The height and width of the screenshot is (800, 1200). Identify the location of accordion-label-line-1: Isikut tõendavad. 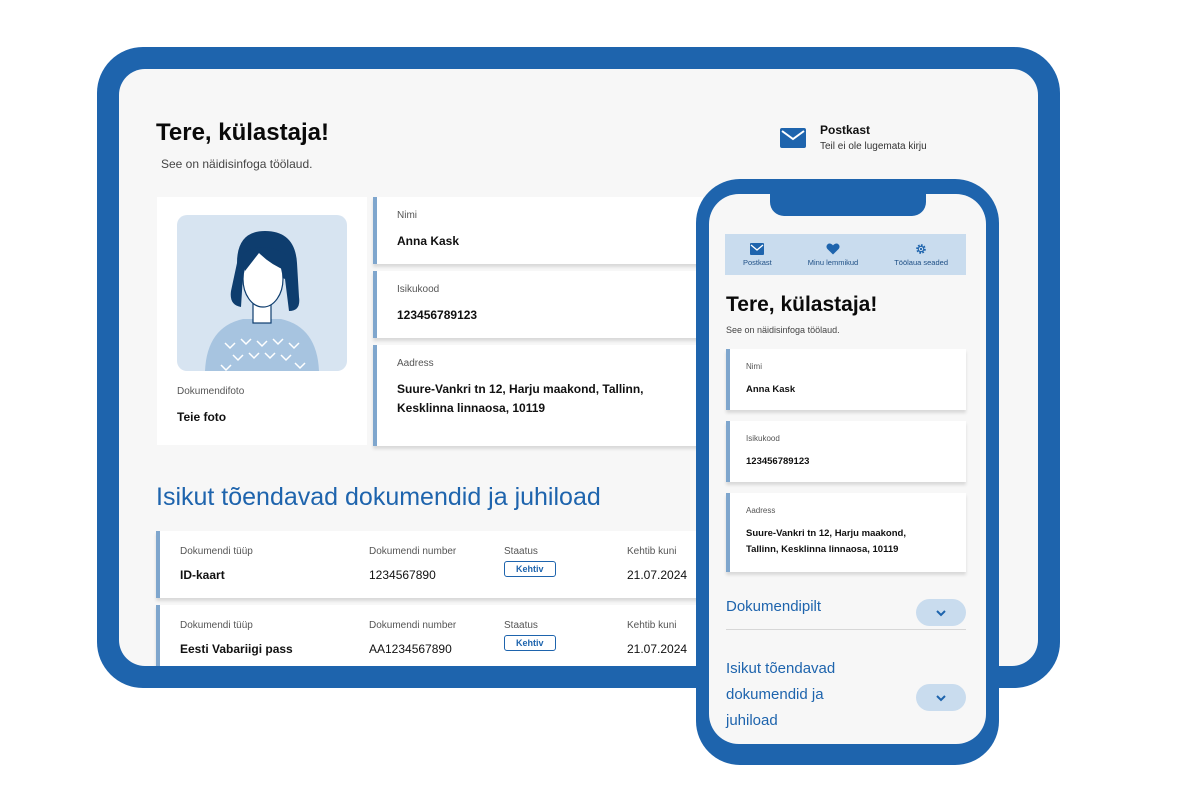
(781, 668).